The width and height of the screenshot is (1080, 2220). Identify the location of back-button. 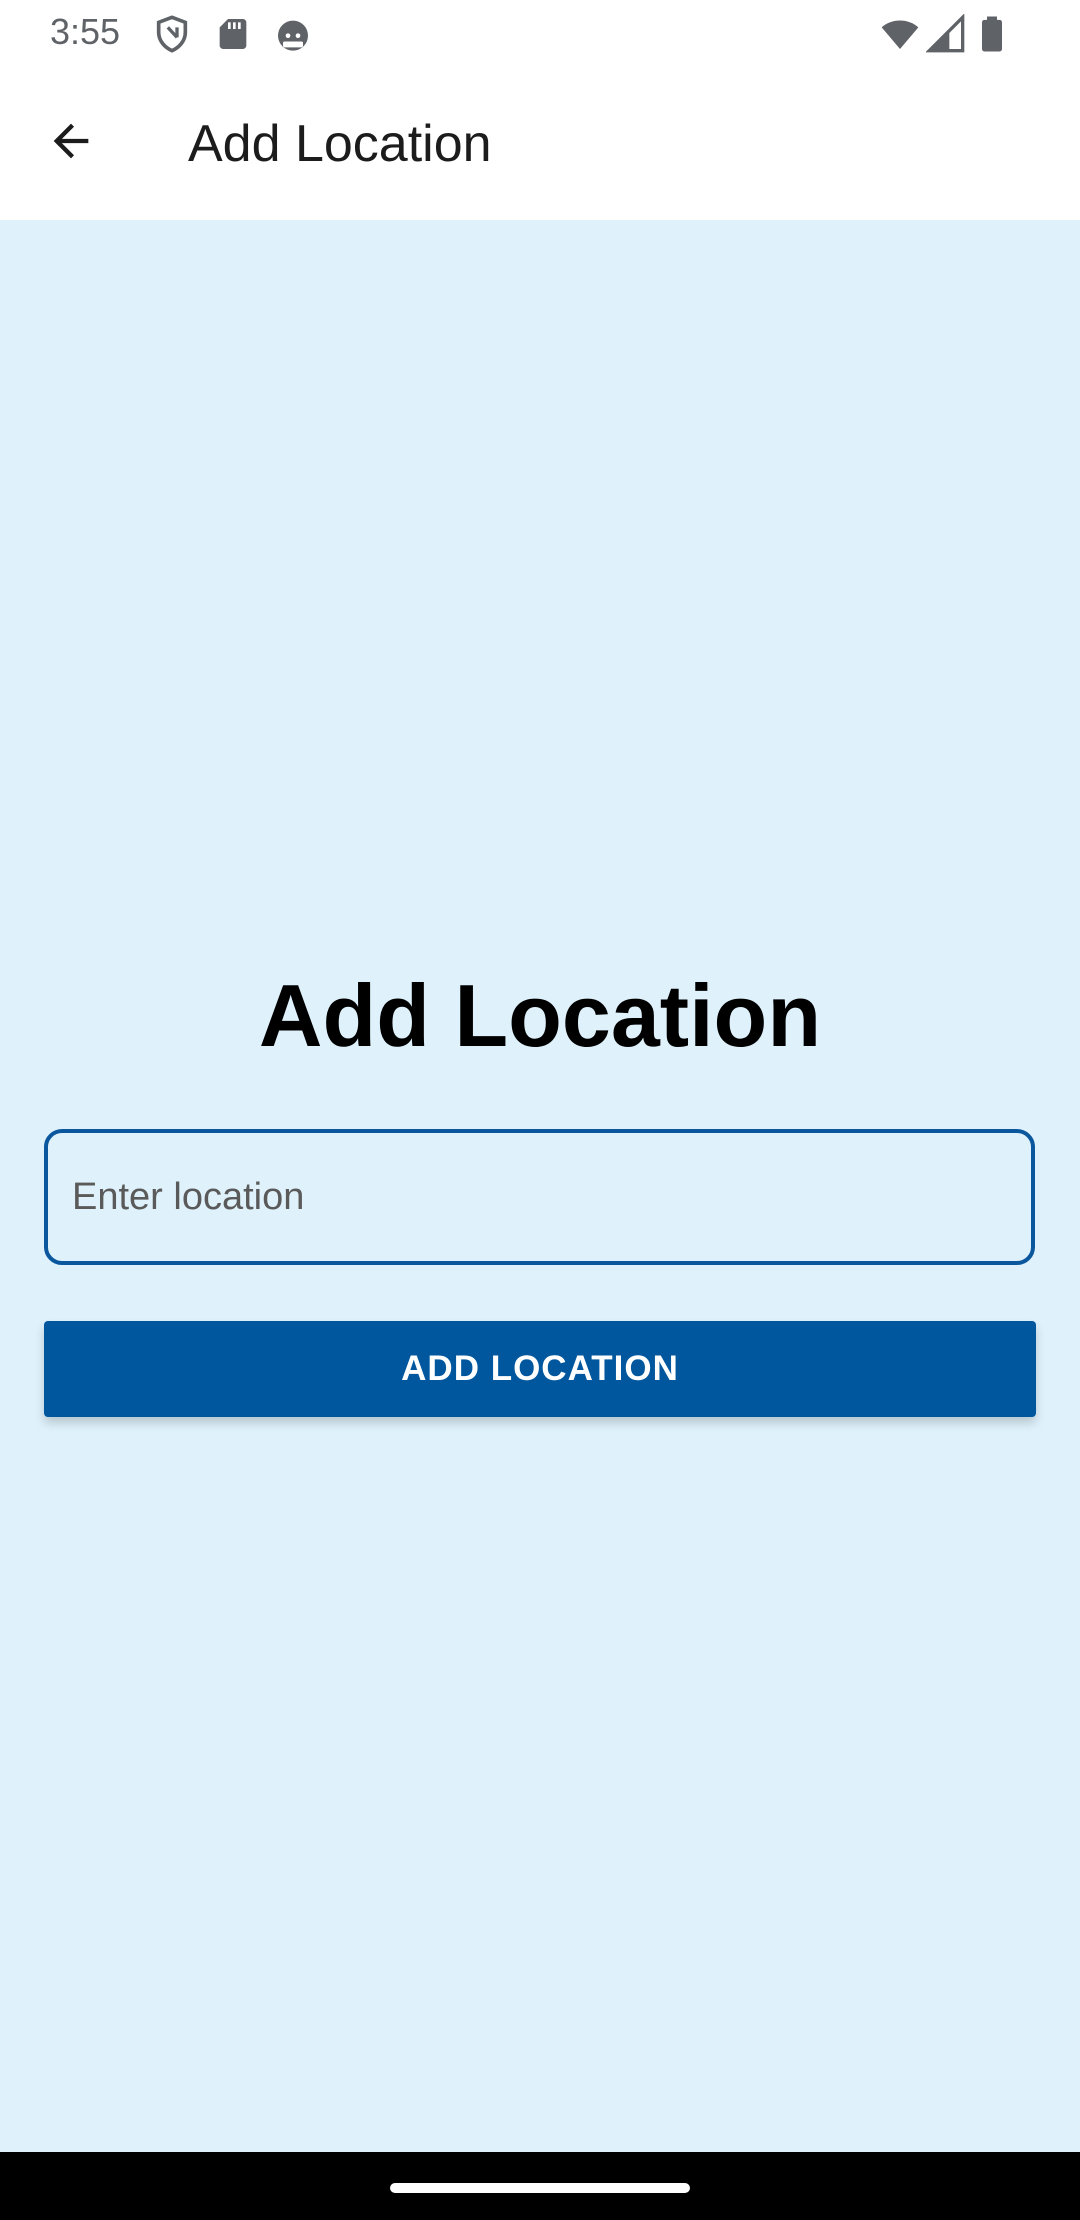
(71, 143).